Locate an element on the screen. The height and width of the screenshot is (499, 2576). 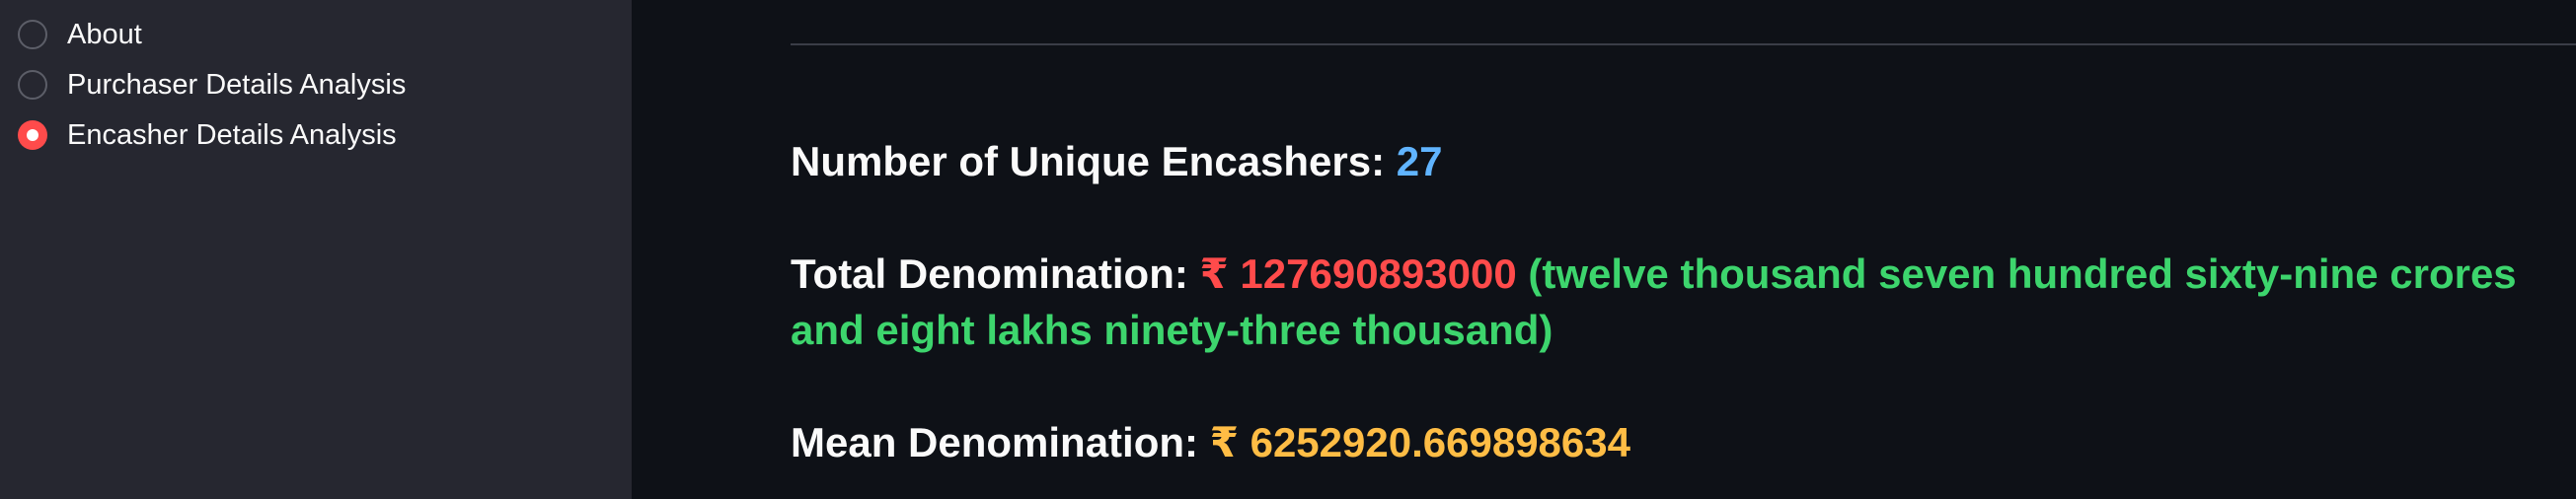
radio-option-purchaser-details-analysis: Purchaser Details Analysis is located at coordinates (212, 84).